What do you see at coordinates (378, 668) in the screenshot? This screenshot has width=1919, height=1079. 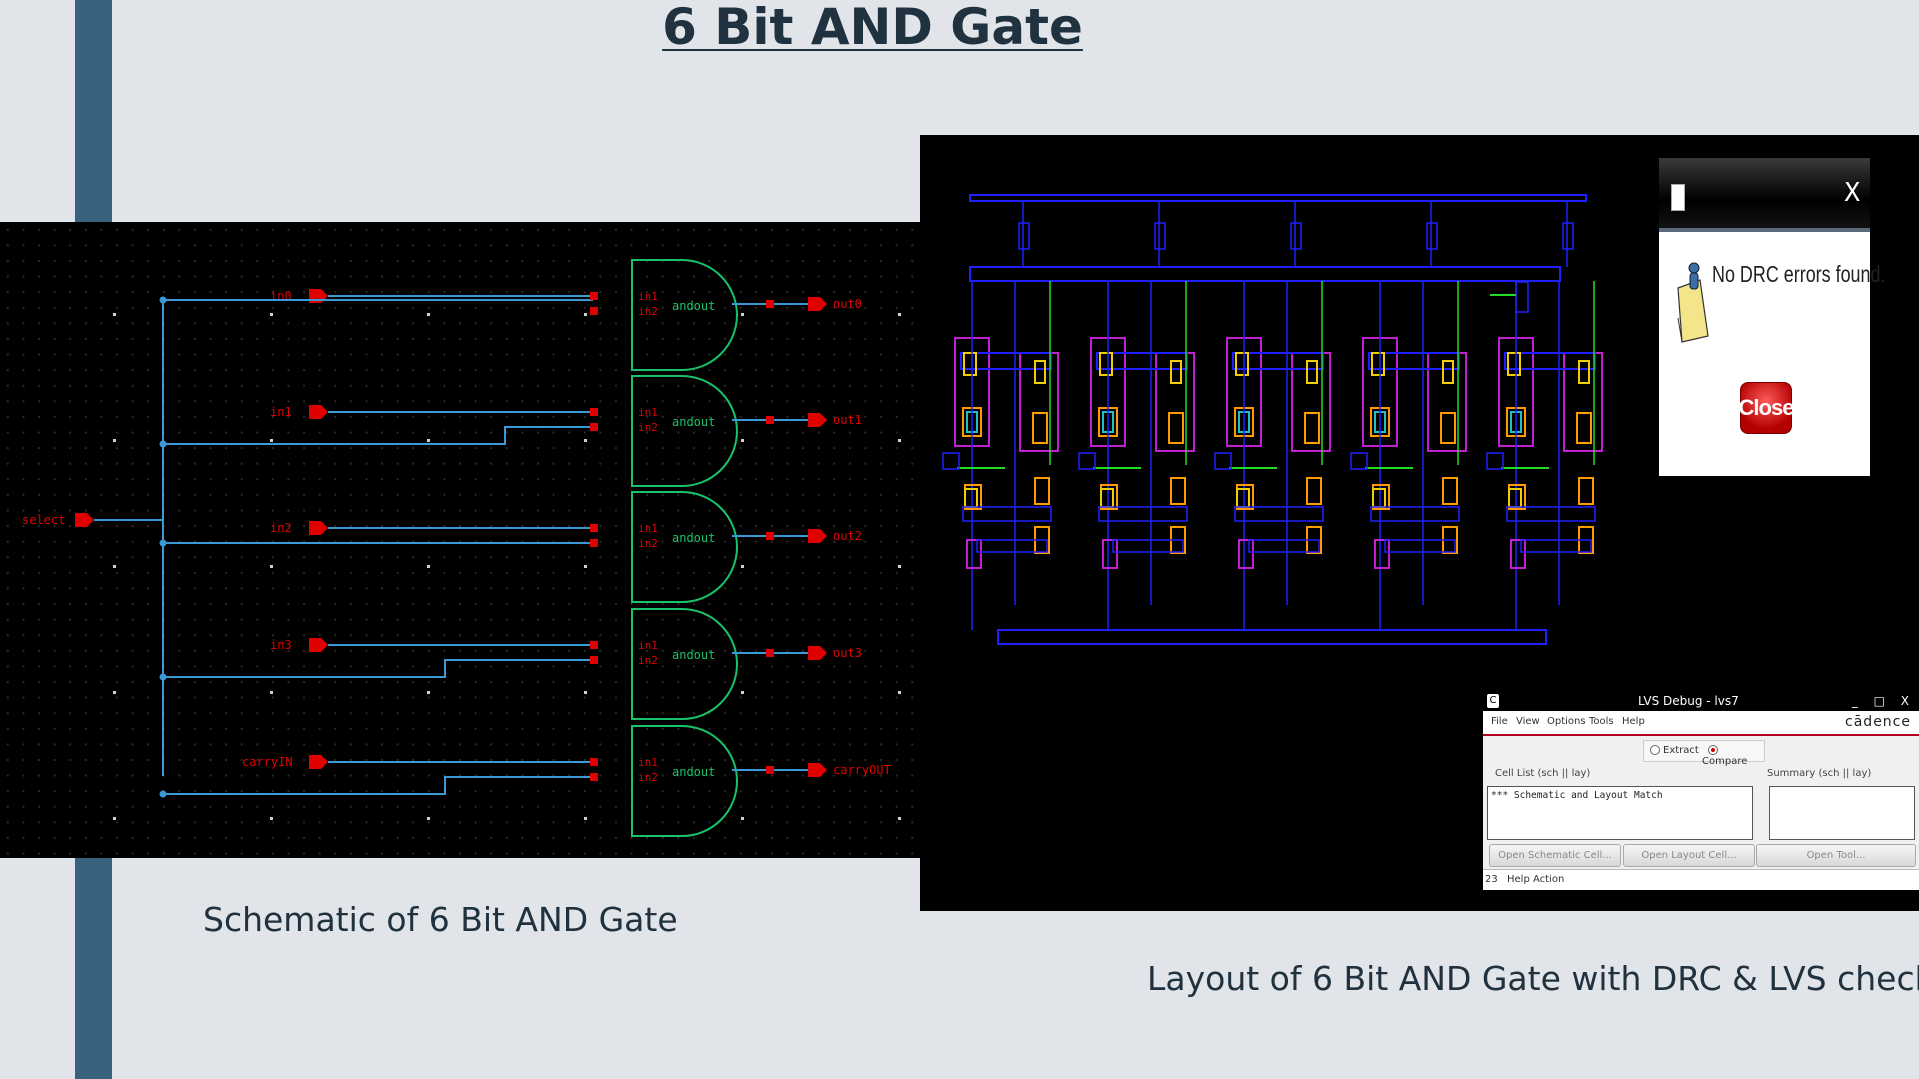 I see `select-branch` at bounding box center [378, 668].